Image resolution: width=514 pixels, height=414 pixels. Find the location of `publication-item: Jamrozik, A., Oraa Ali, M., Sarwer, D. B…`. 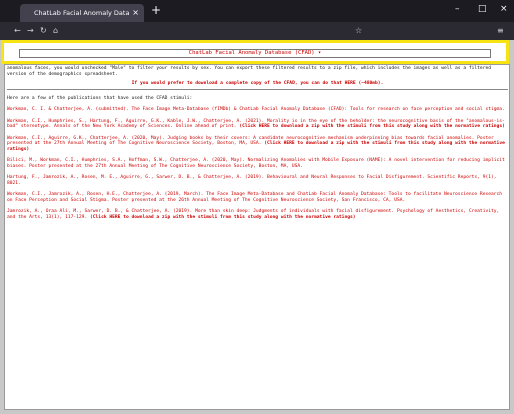

publication-item: Jamrozik, A., Oraa Ali, M., Sarwer, D. B… is located at coordinates (253, 214).